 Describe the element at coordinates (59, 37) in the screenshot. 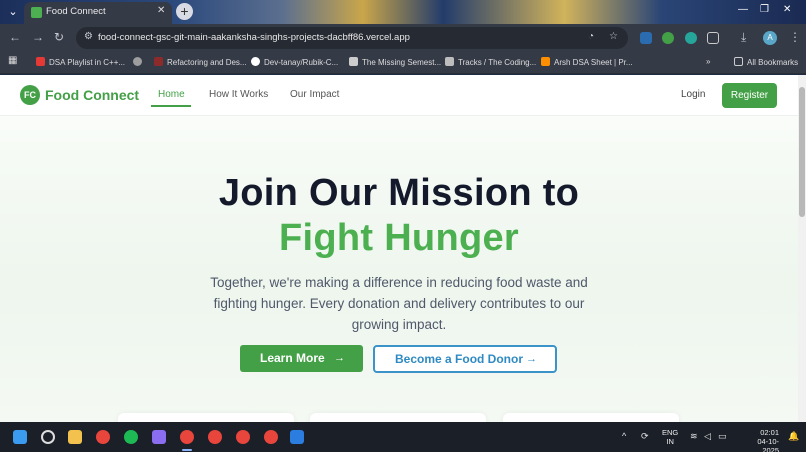

I see `reload-icon: ↻` at that location.